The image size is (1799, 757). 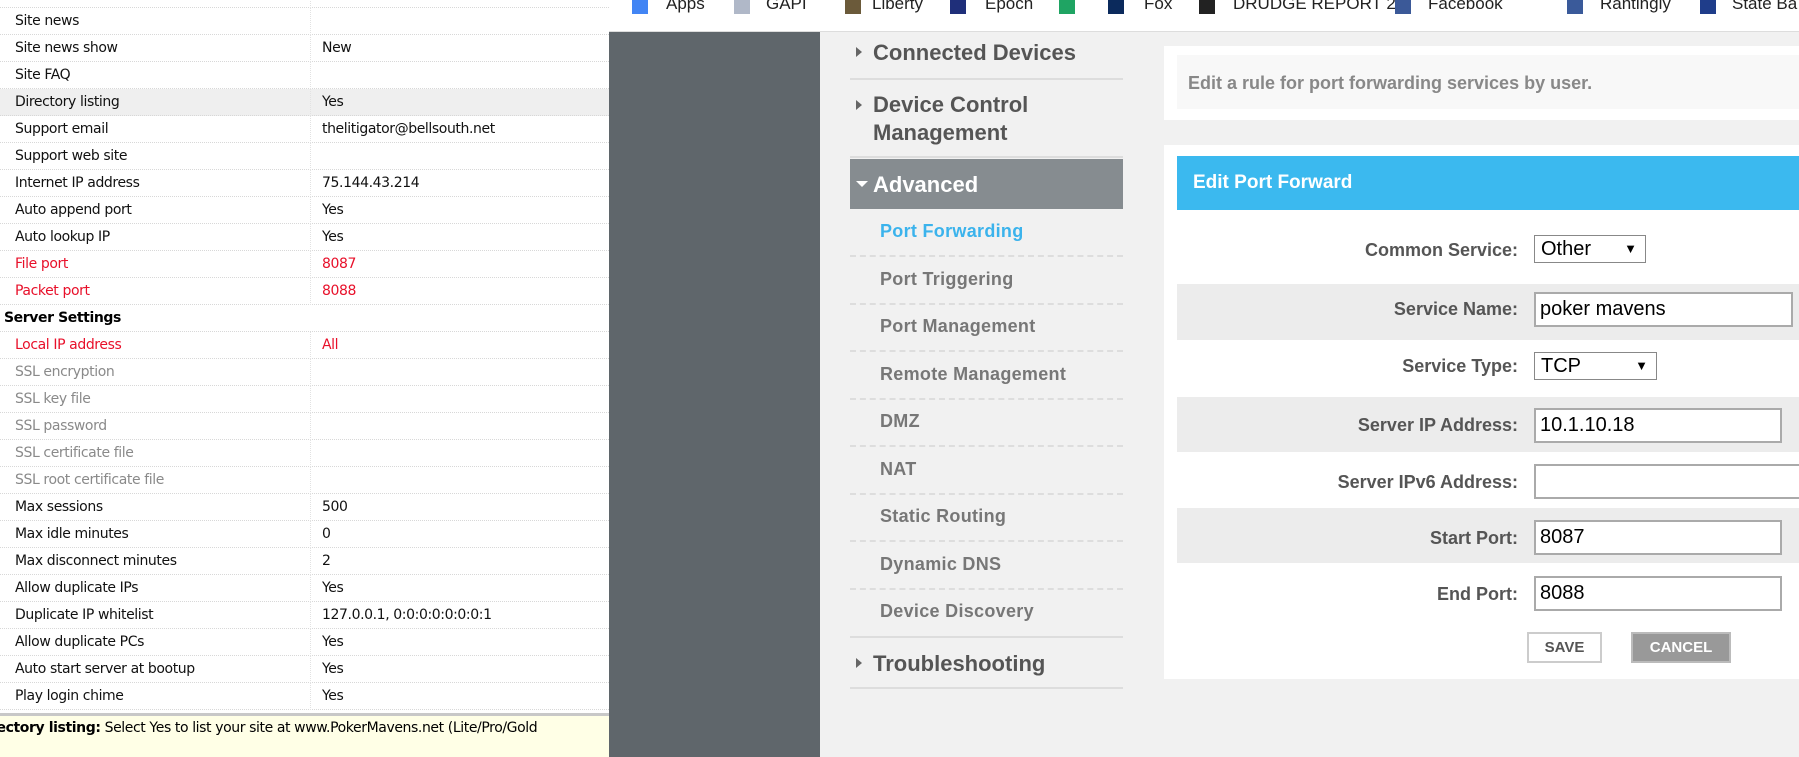 What do you see at coordinates (304, 345) in the screenshot?
I see `table-row: Local IP address All` at bounding box center [304, 345].